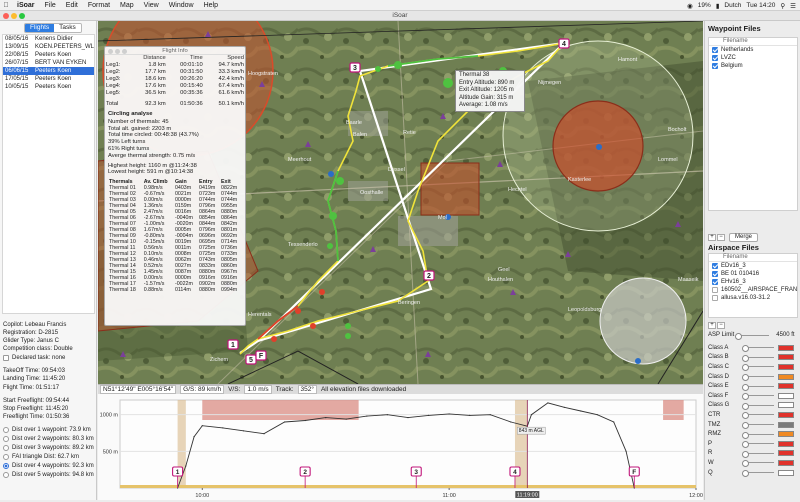 The height and width of the screenshot is (502, 800). I want to click on menu-window: Window, so click(181, 5).